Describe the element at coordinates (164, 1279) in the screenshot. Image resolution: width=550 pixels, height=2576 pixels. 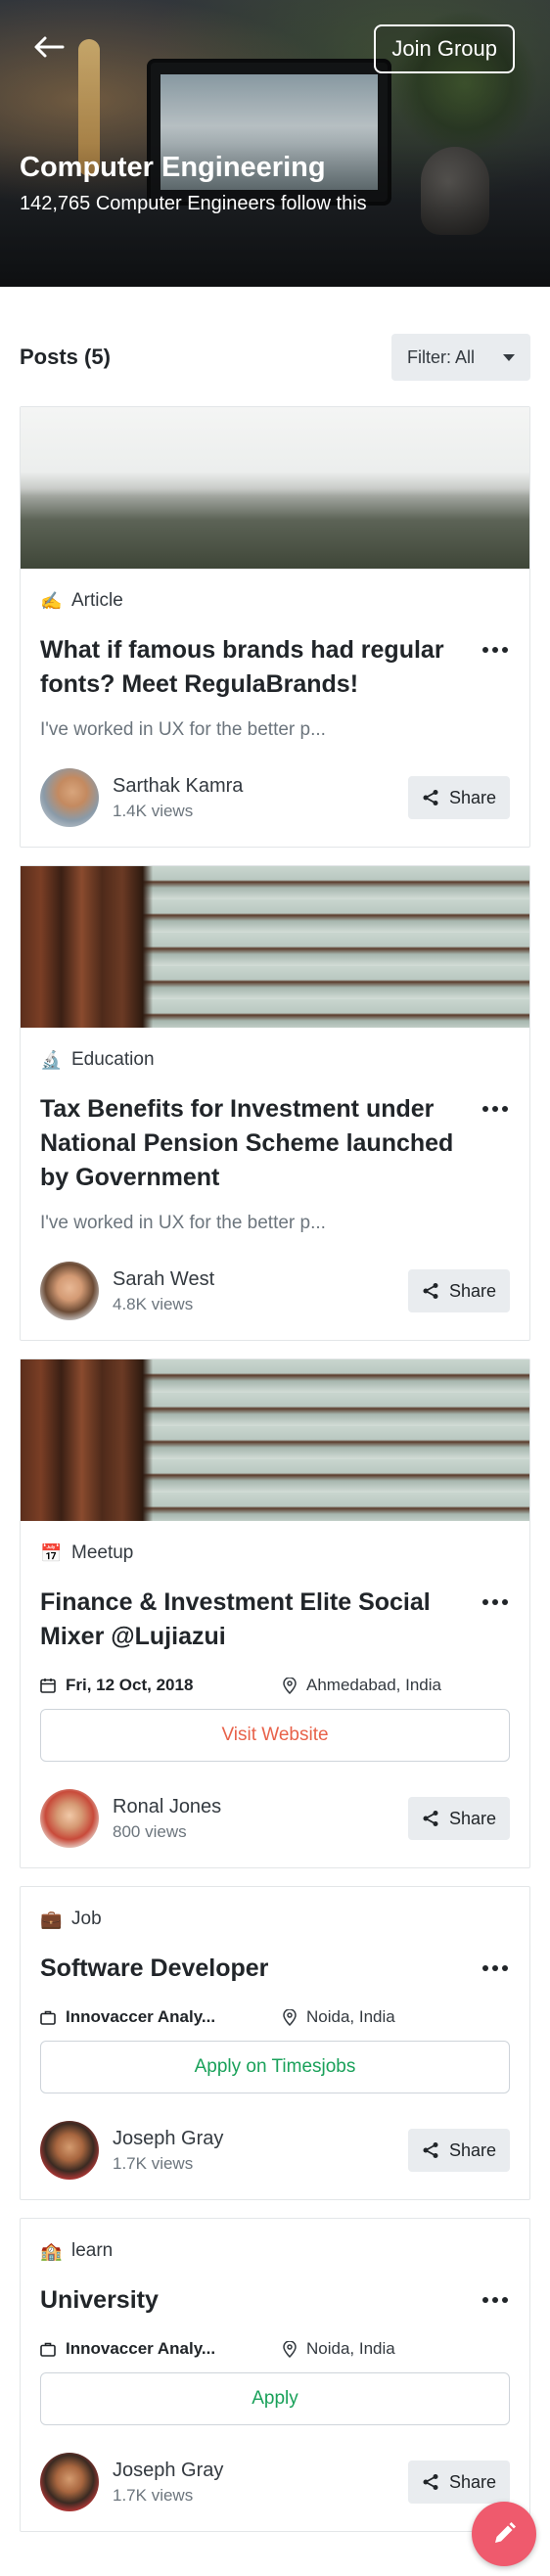
I see `author-name: Sarah West` at that location.